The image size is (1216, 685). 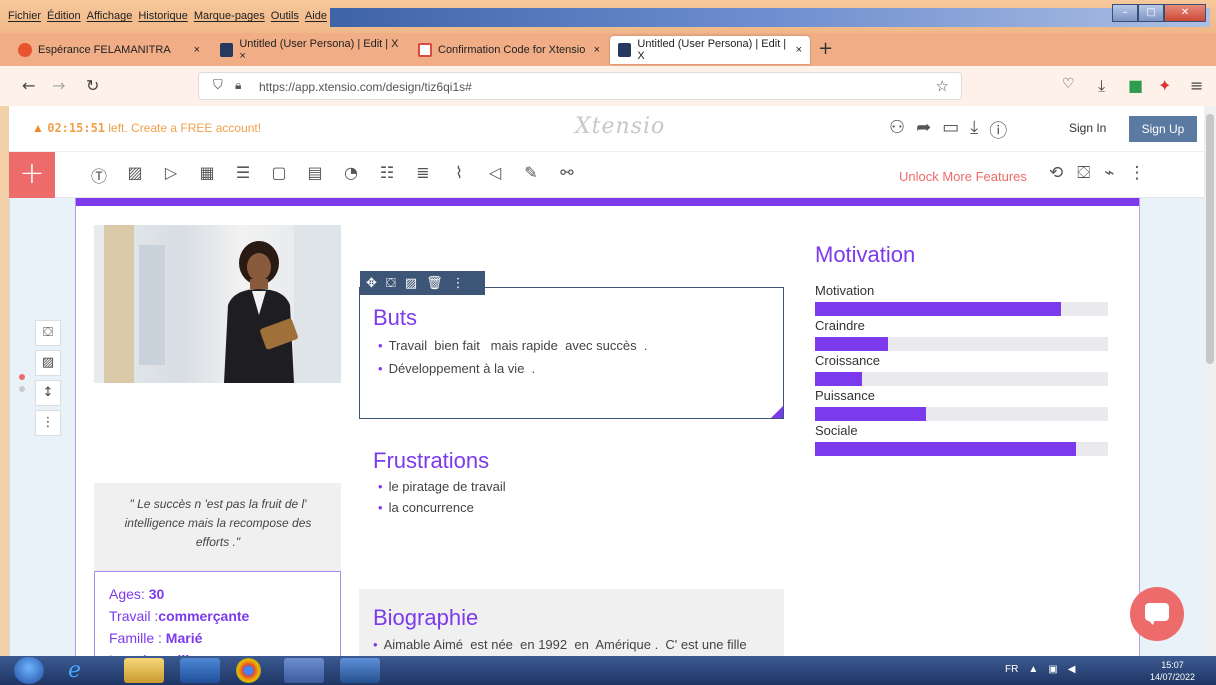 What do you see at coordinates (1011, 669) in the screenshot?
I see `language-indicator: FR` at bounding box center [1011, 669].